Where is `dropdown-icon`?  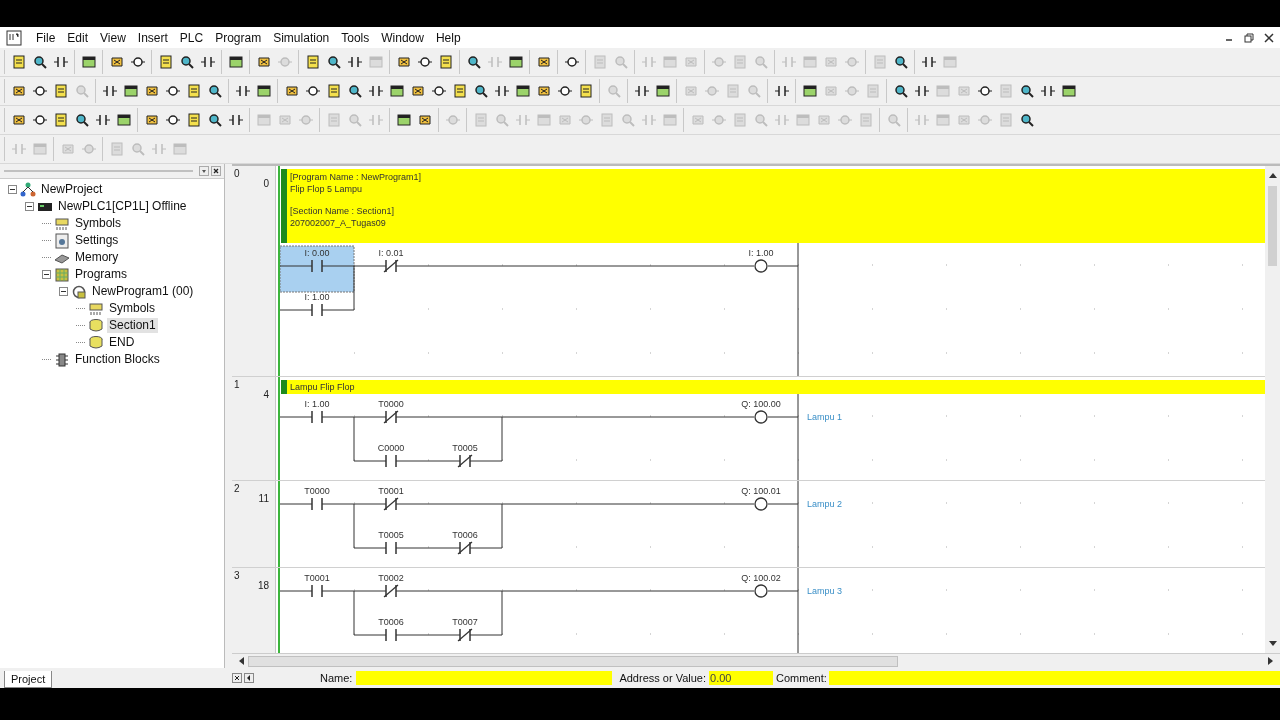 dropdown-icon is located at coordinates (204, 171).